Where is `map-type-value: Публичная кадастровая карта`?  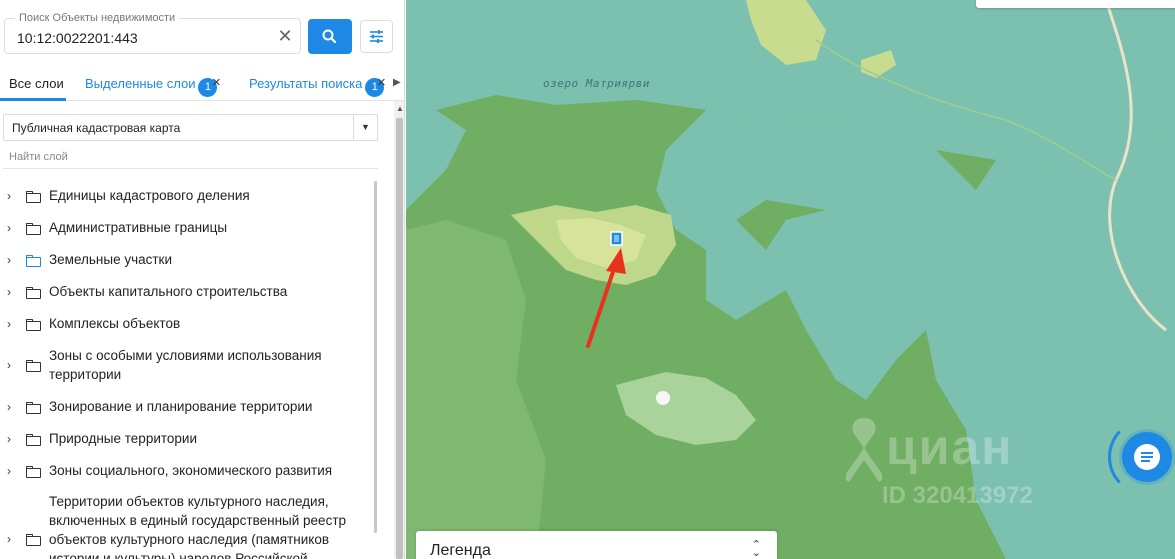 map-type-value: Публичная кадастровая карта is located at coordinates (96, 128).